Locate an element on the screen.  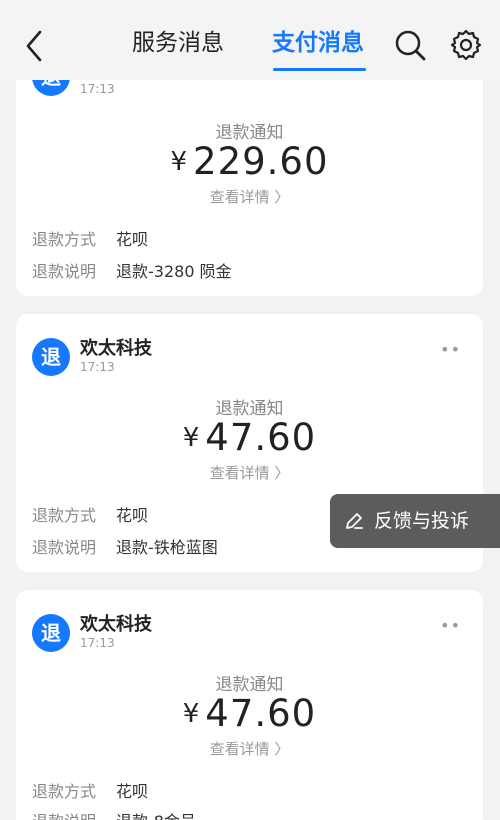
row-value: 退款-8金号 is located at coordinates (156, 816).